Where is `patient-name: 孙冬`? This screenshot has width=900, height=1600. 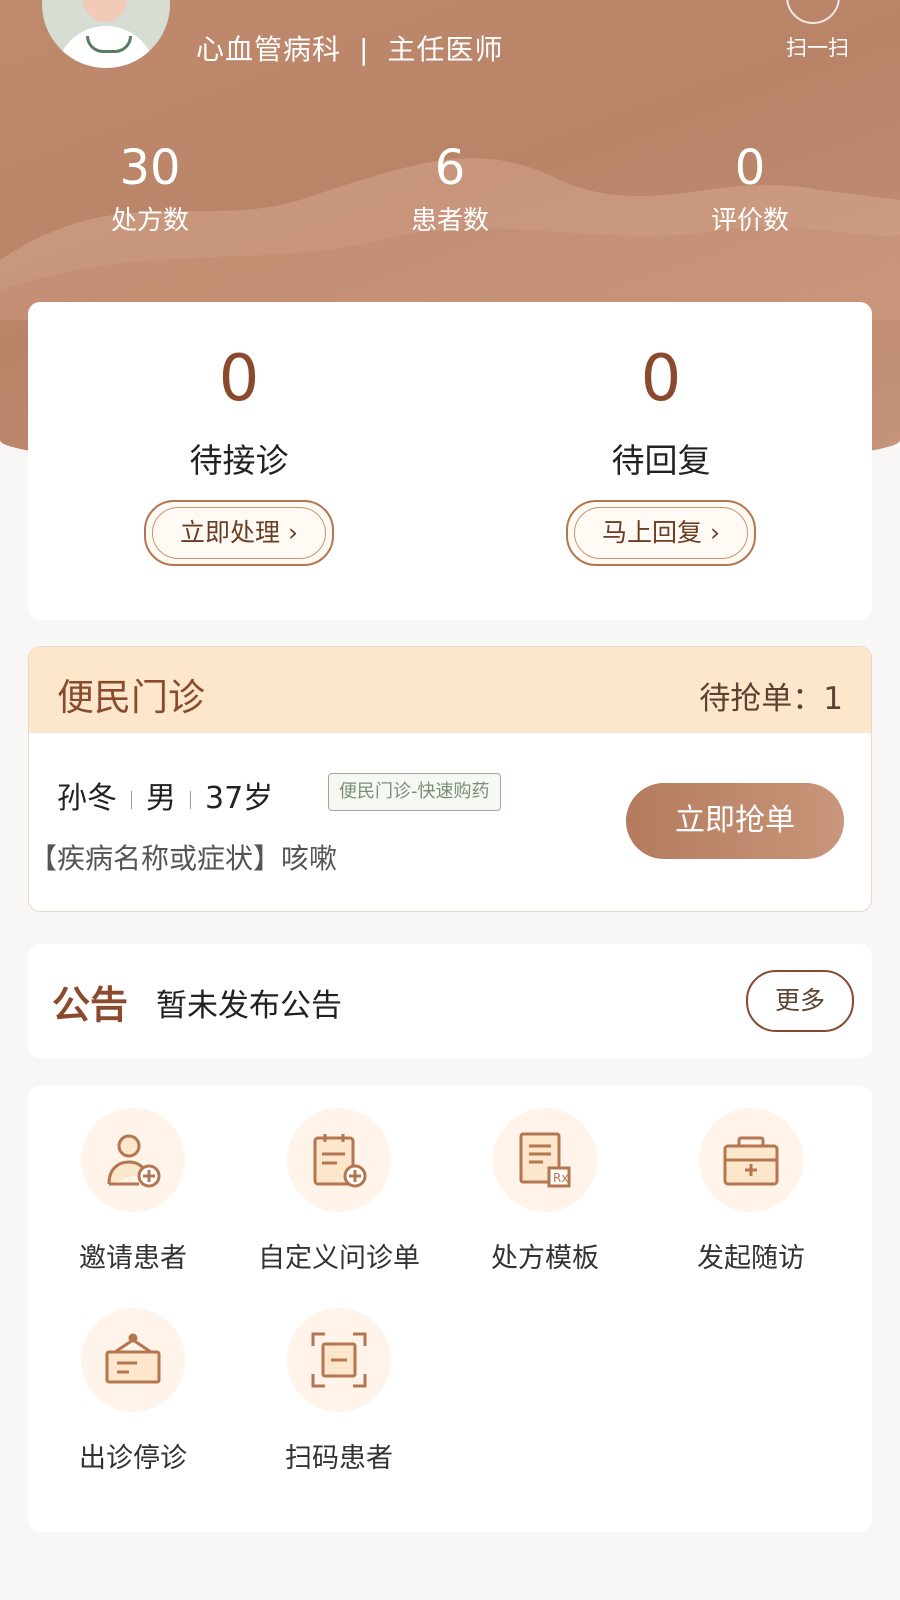 patient-name: 孙冬 is located at coordinates (87, 798).